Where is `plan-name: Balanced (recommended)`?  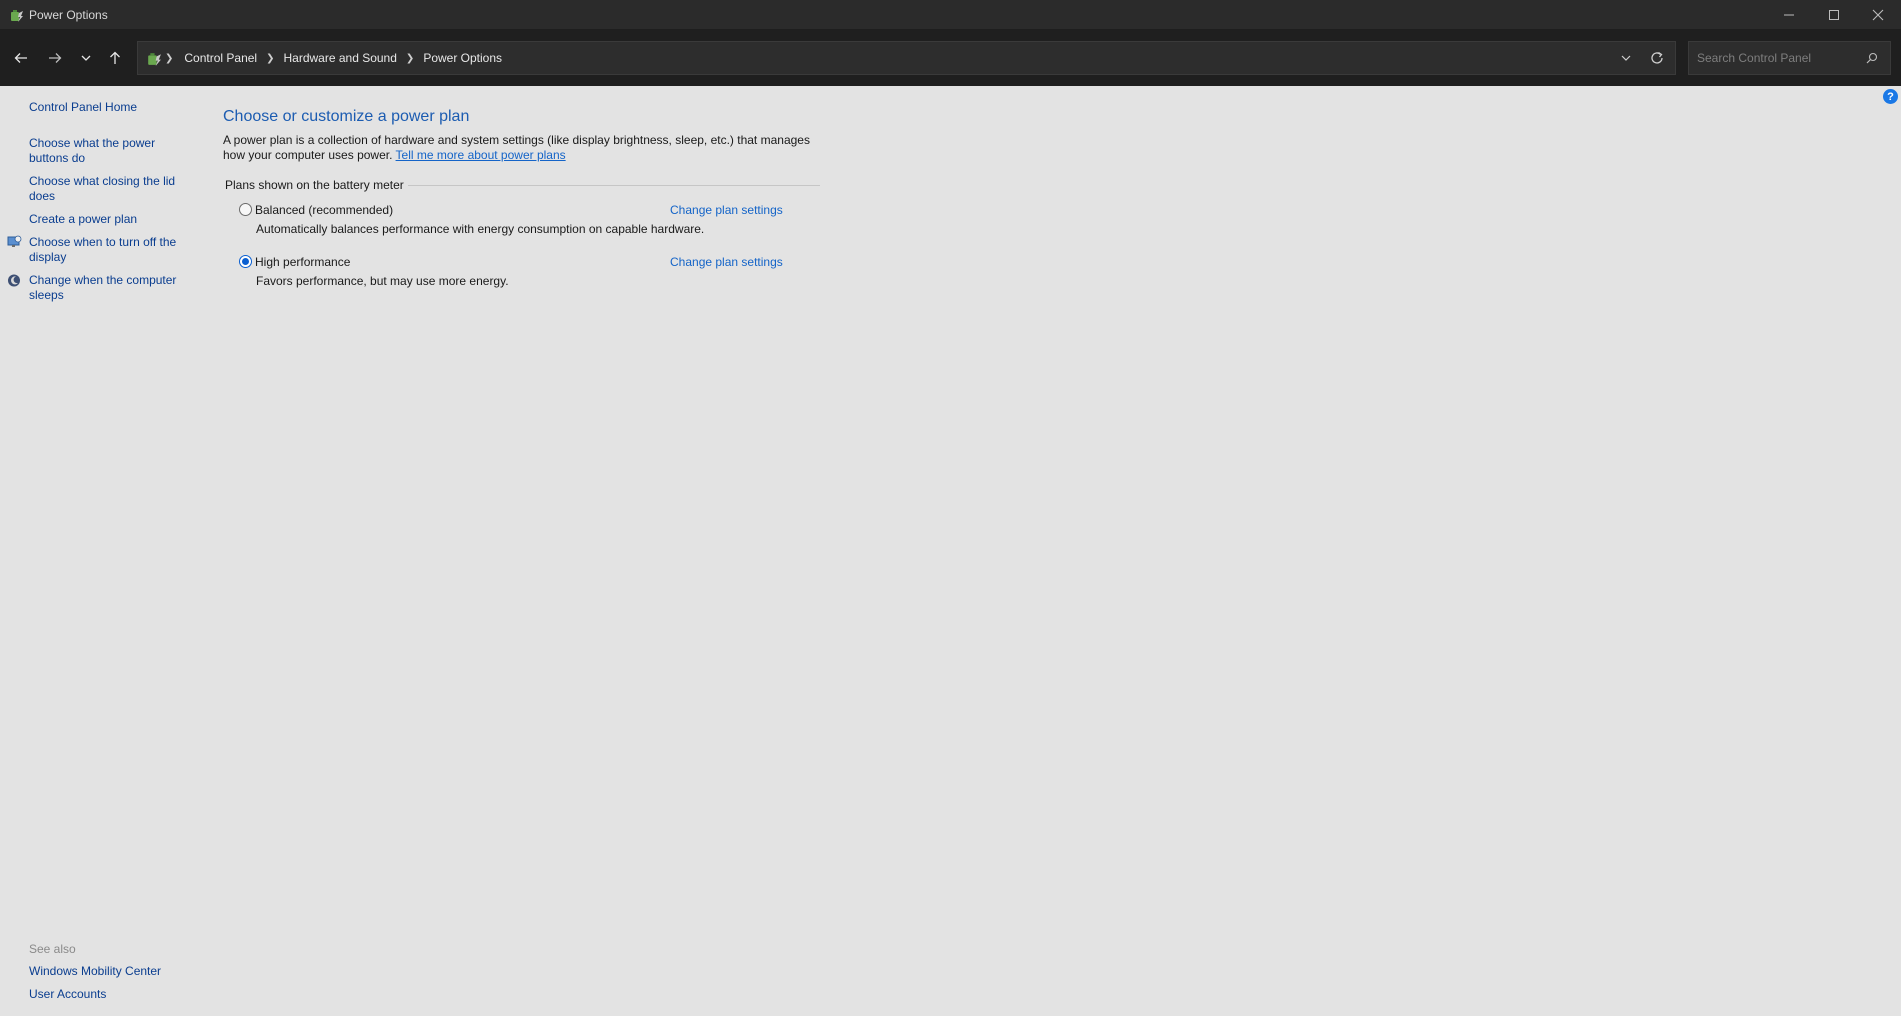 plan-name: Balanced (recommended) is located at coordinates (324, 210).